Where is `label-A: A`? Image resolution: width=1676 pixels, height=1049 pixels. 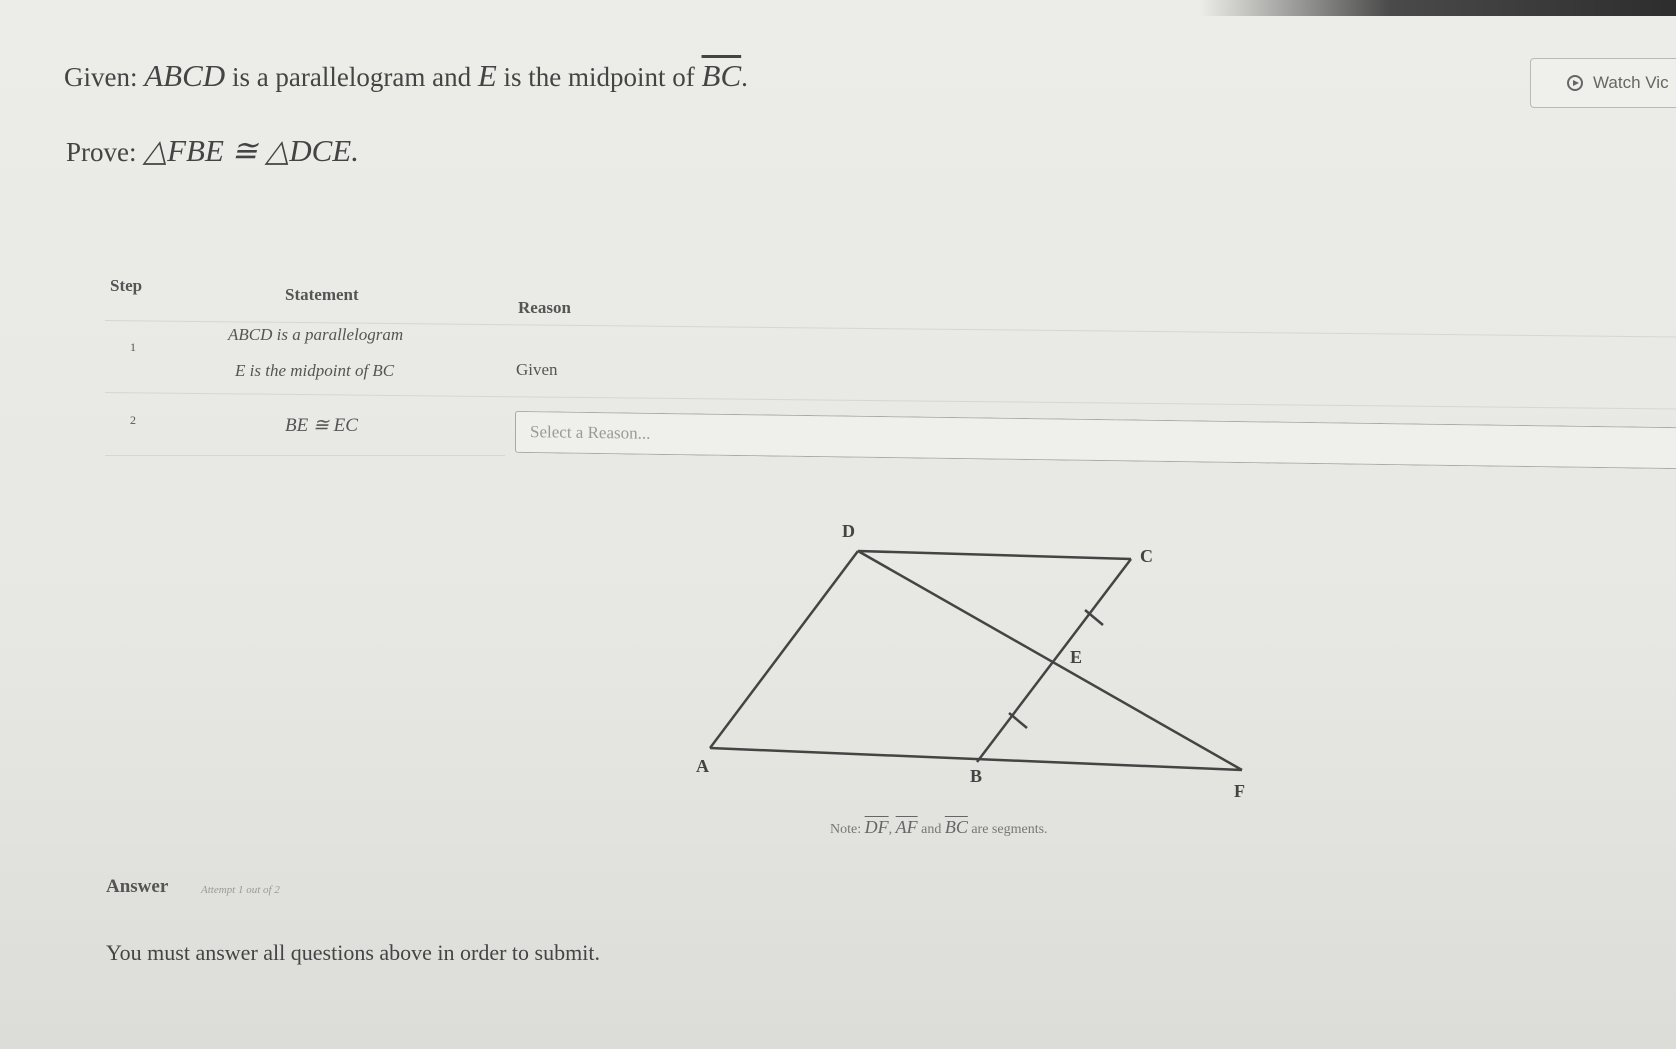 label-A: A is located at coordinates (702, 766).